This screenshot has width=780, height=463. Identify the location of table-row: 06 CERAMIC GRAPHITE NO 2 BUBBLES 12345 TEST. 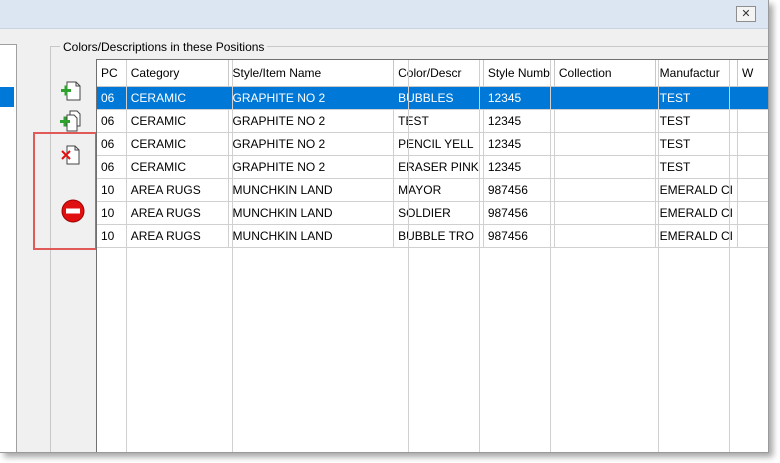
(432, 98).